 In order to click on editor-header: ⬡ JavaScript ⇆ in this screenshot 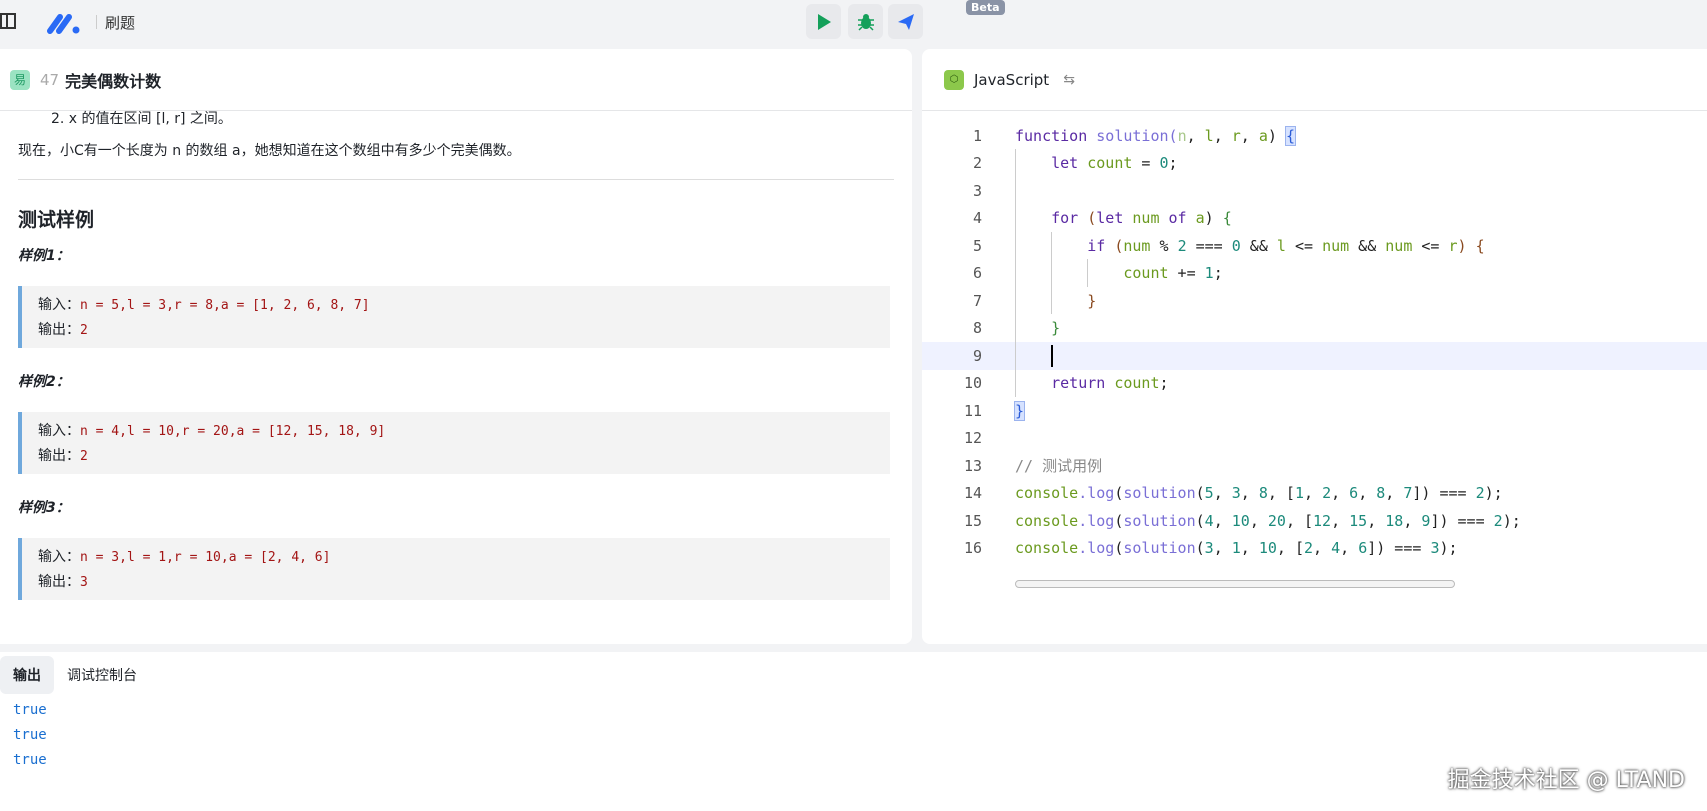, I will do `click(1314, 80)`.